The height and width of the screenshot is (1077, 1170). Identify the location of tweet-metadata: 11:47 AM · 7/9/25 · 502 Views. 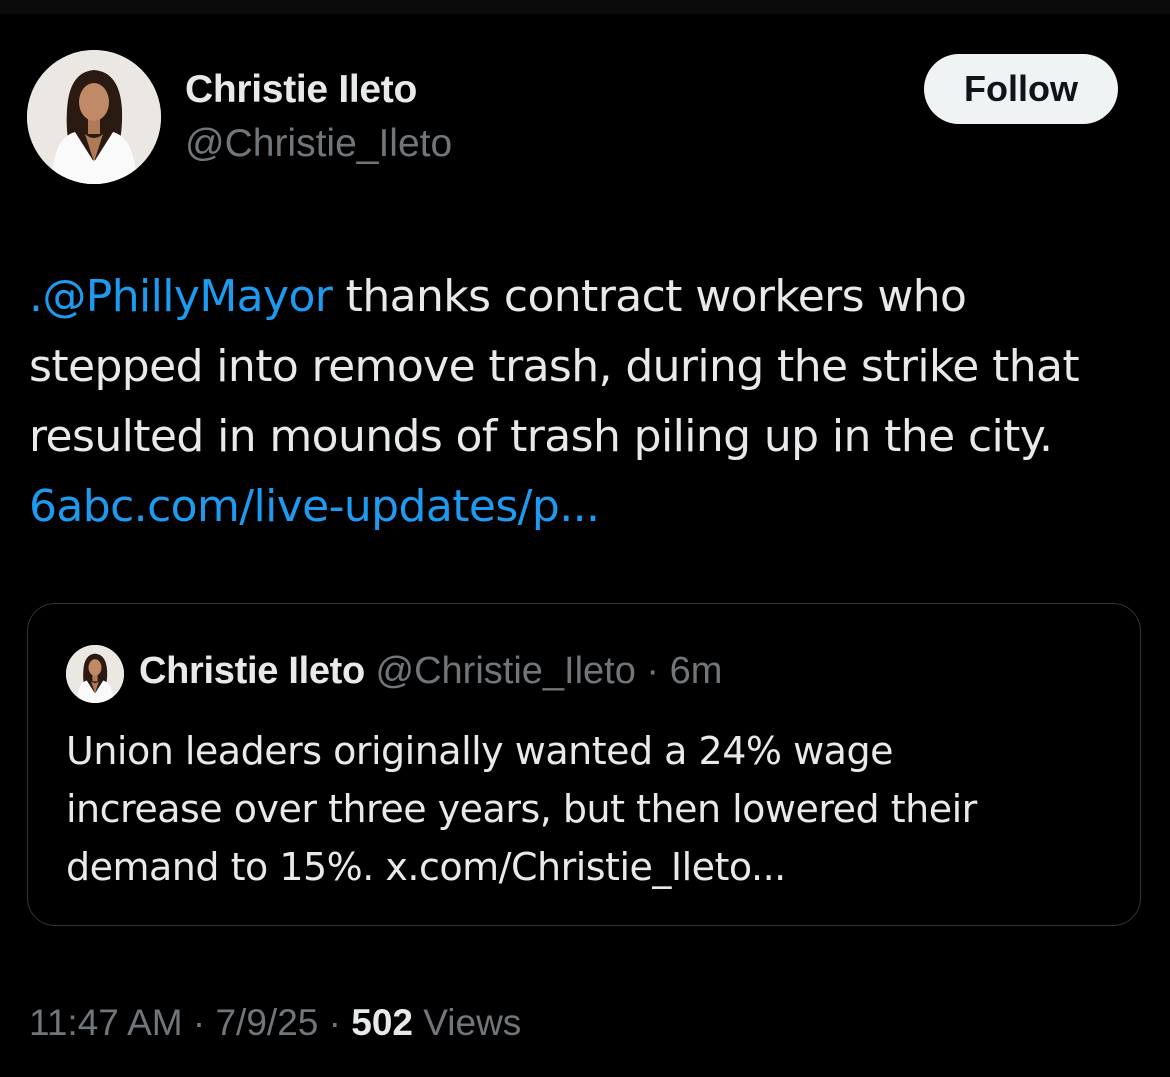
(275, 1023).